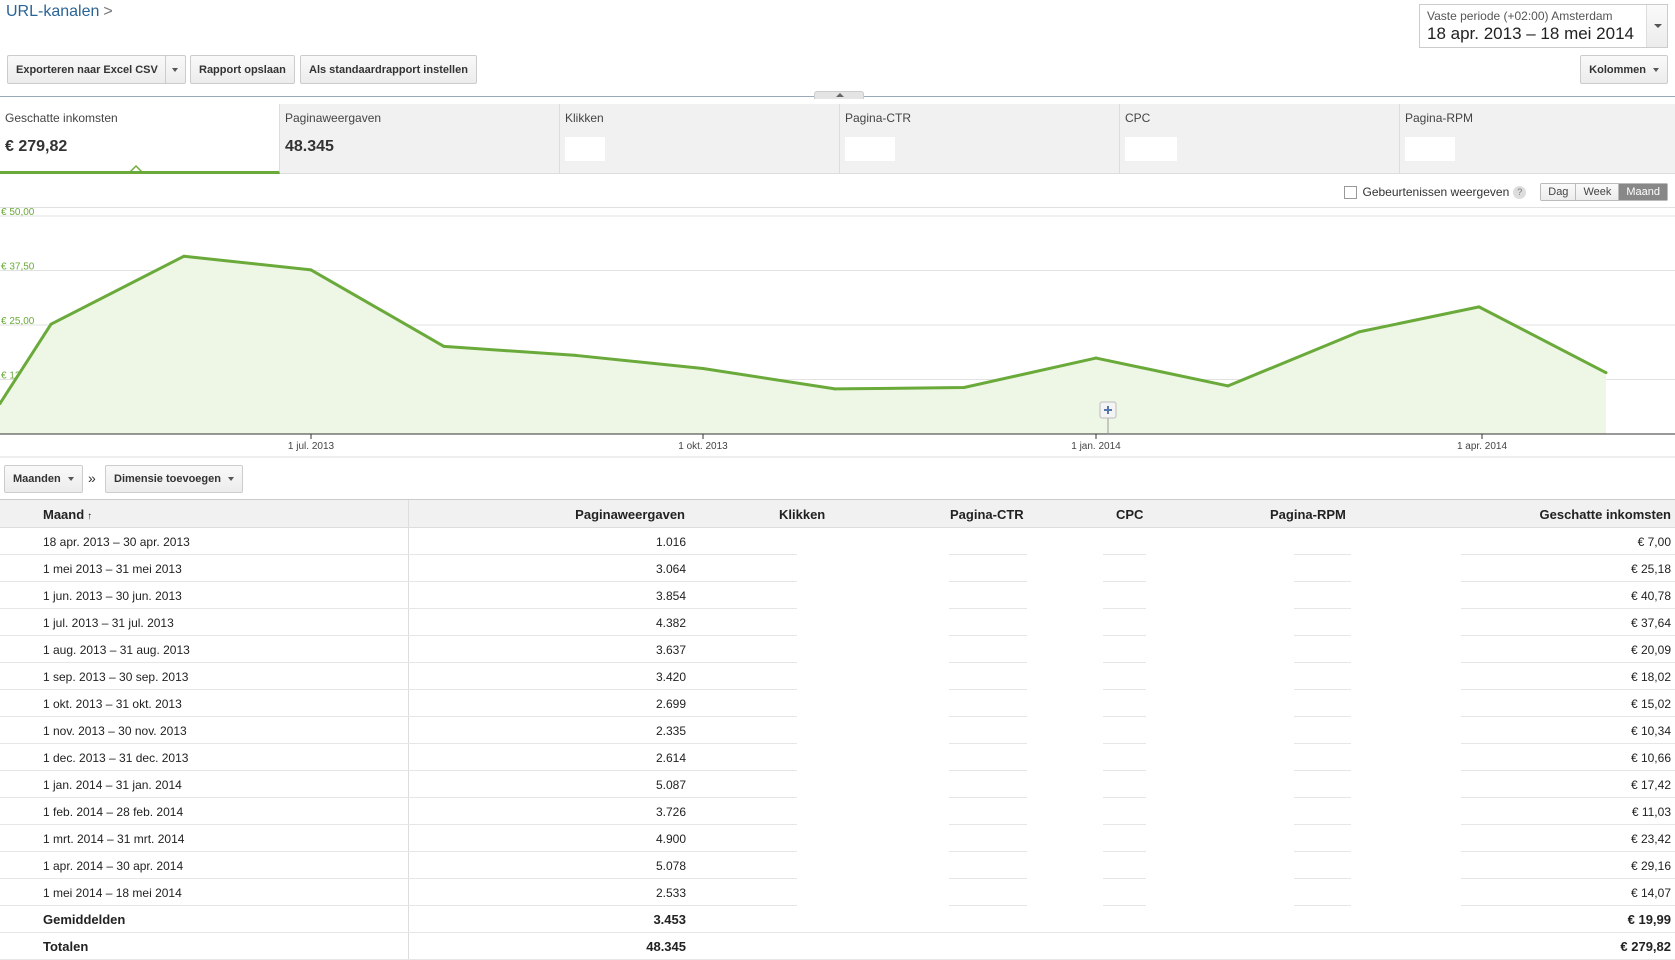 Image resolution: width=1675 pixels, height=960 pixels. Describe the element at coordinates (116, 542) in the screenshot. I see `cell-month: 18 apr. 2013 – 30 apr. 2013` at that location.